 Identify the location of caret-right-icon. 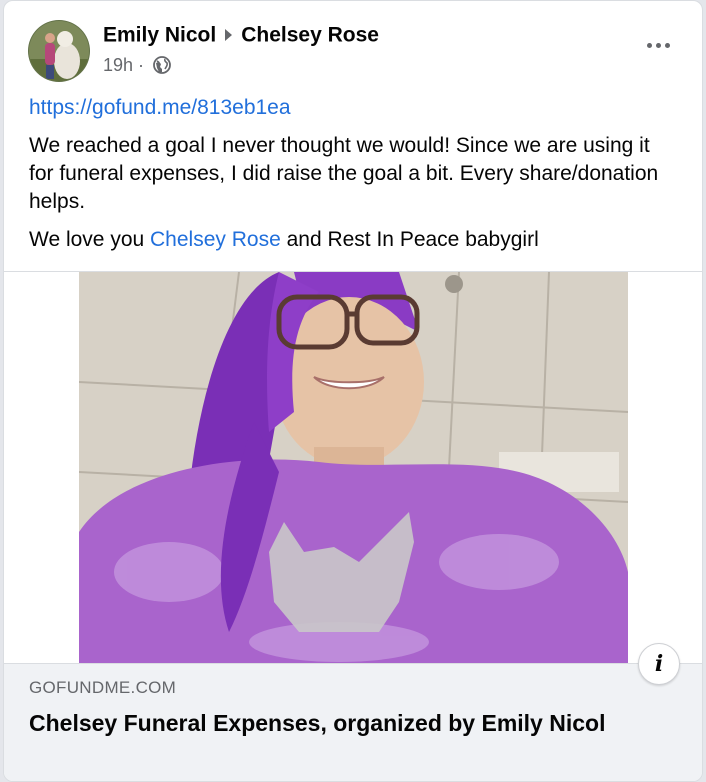
(229, 35).